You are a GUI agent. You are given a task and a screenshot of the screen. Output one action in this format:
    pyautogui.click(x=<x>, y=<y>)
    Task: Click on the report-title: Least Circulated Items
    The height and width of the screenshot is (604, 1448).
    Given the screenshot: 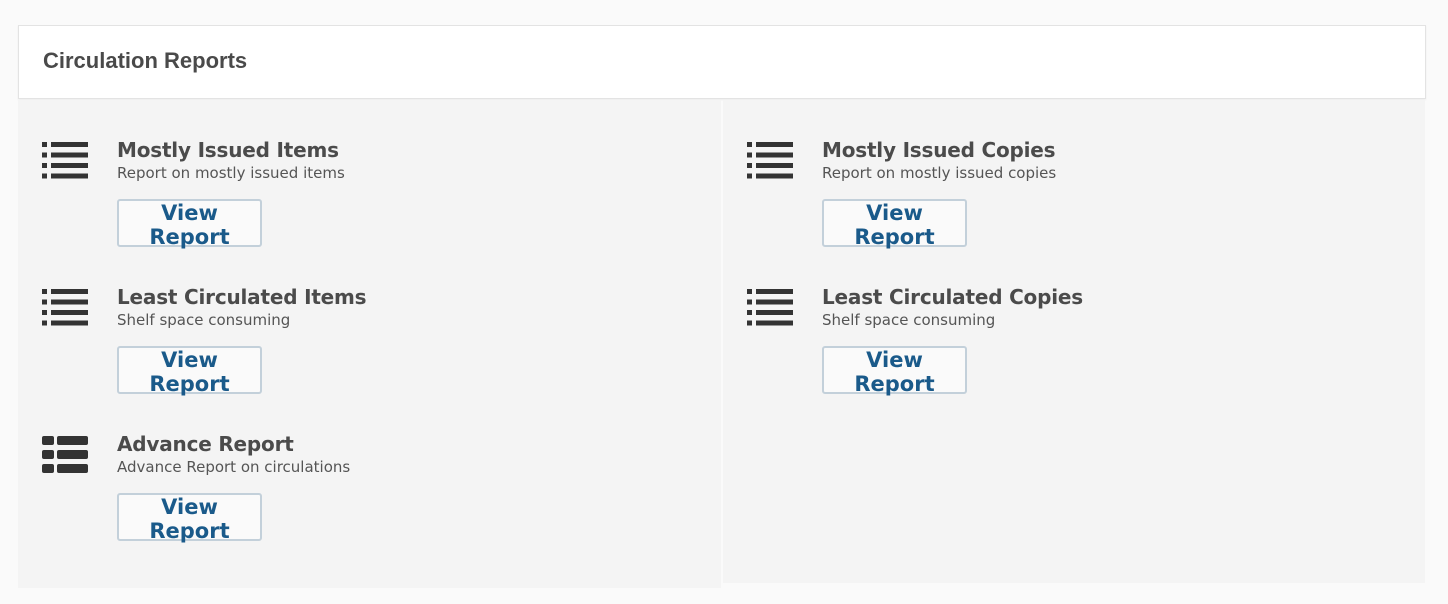 What is the action you would take?
    pyautogui.click(x=242, y=297)
    